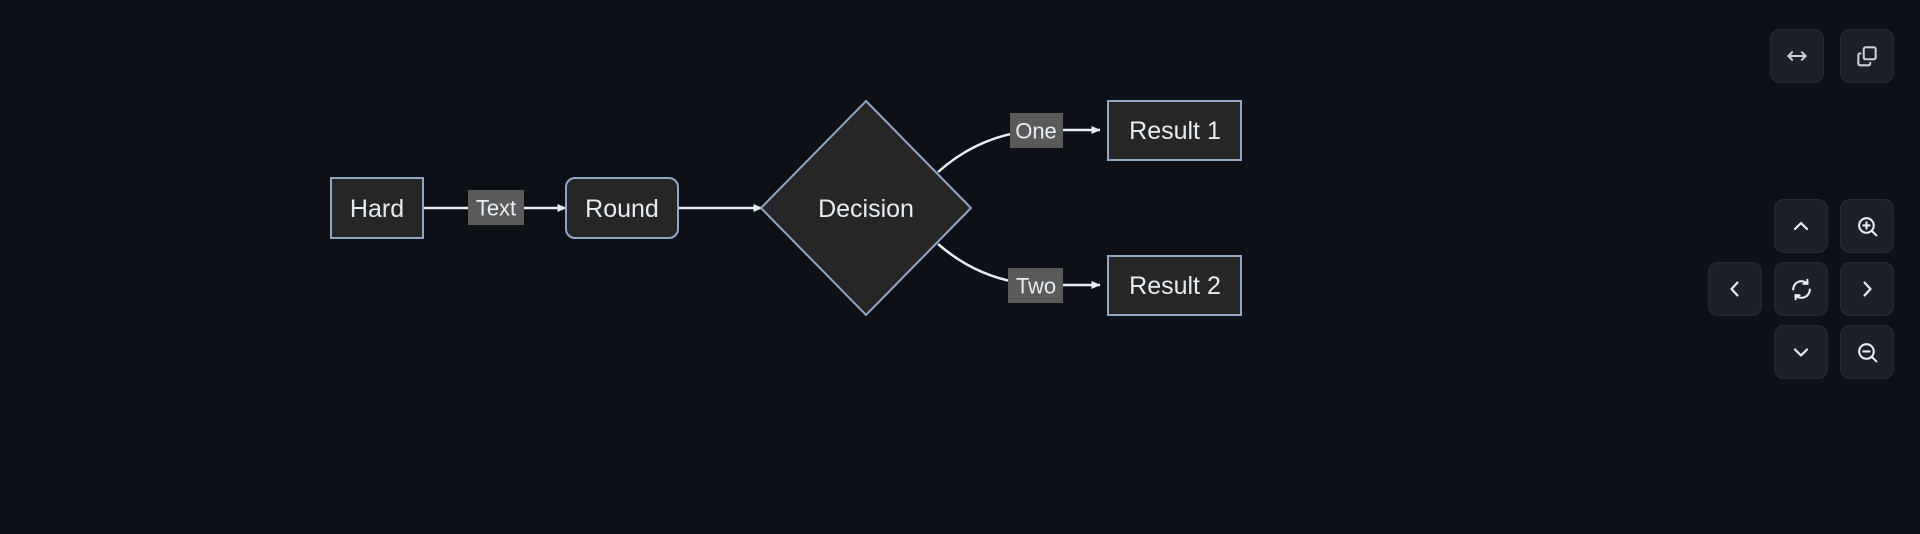 Image resolution: width=1920 pixels, height=534 pixels. I want to click on copy-icon, so click(1867, 56).